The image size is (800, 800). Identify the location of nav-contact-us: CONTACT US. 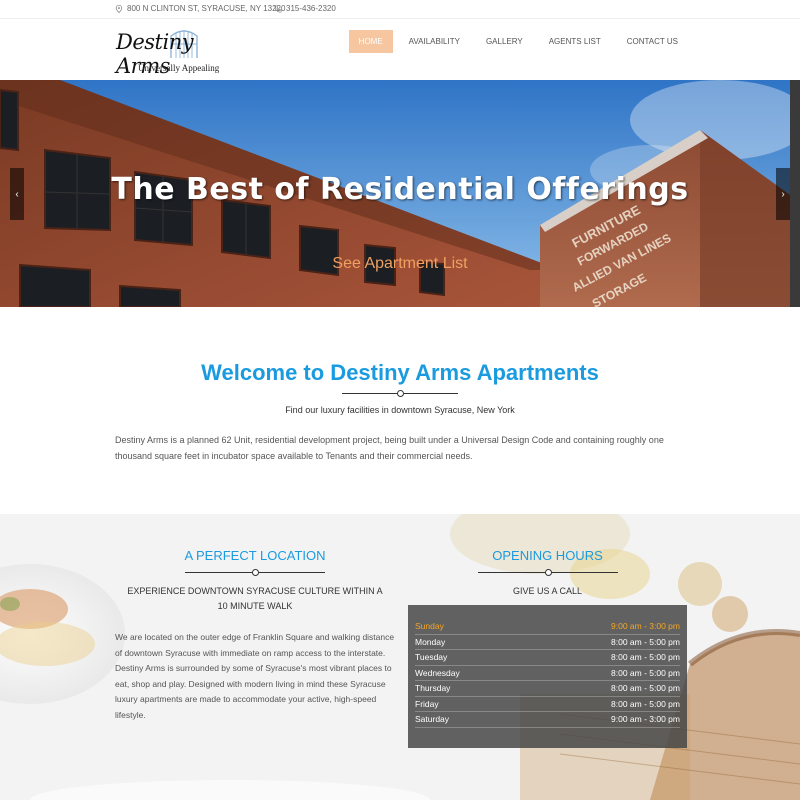
(652, 41).